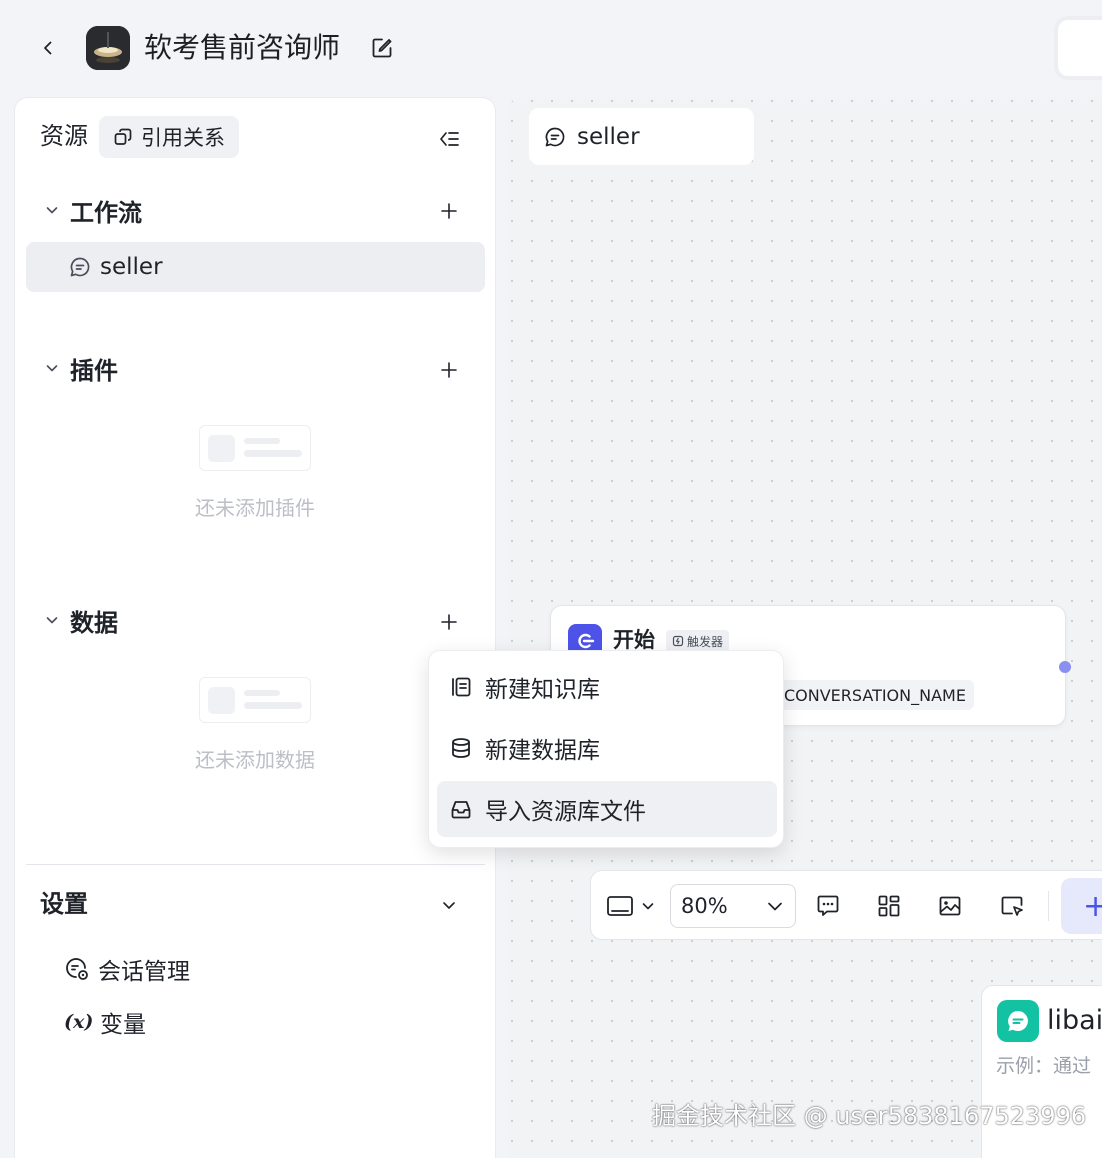  Describe the element at coordinates (1048, 906) in the screenshot. I see `toolbar-separator` at that location.